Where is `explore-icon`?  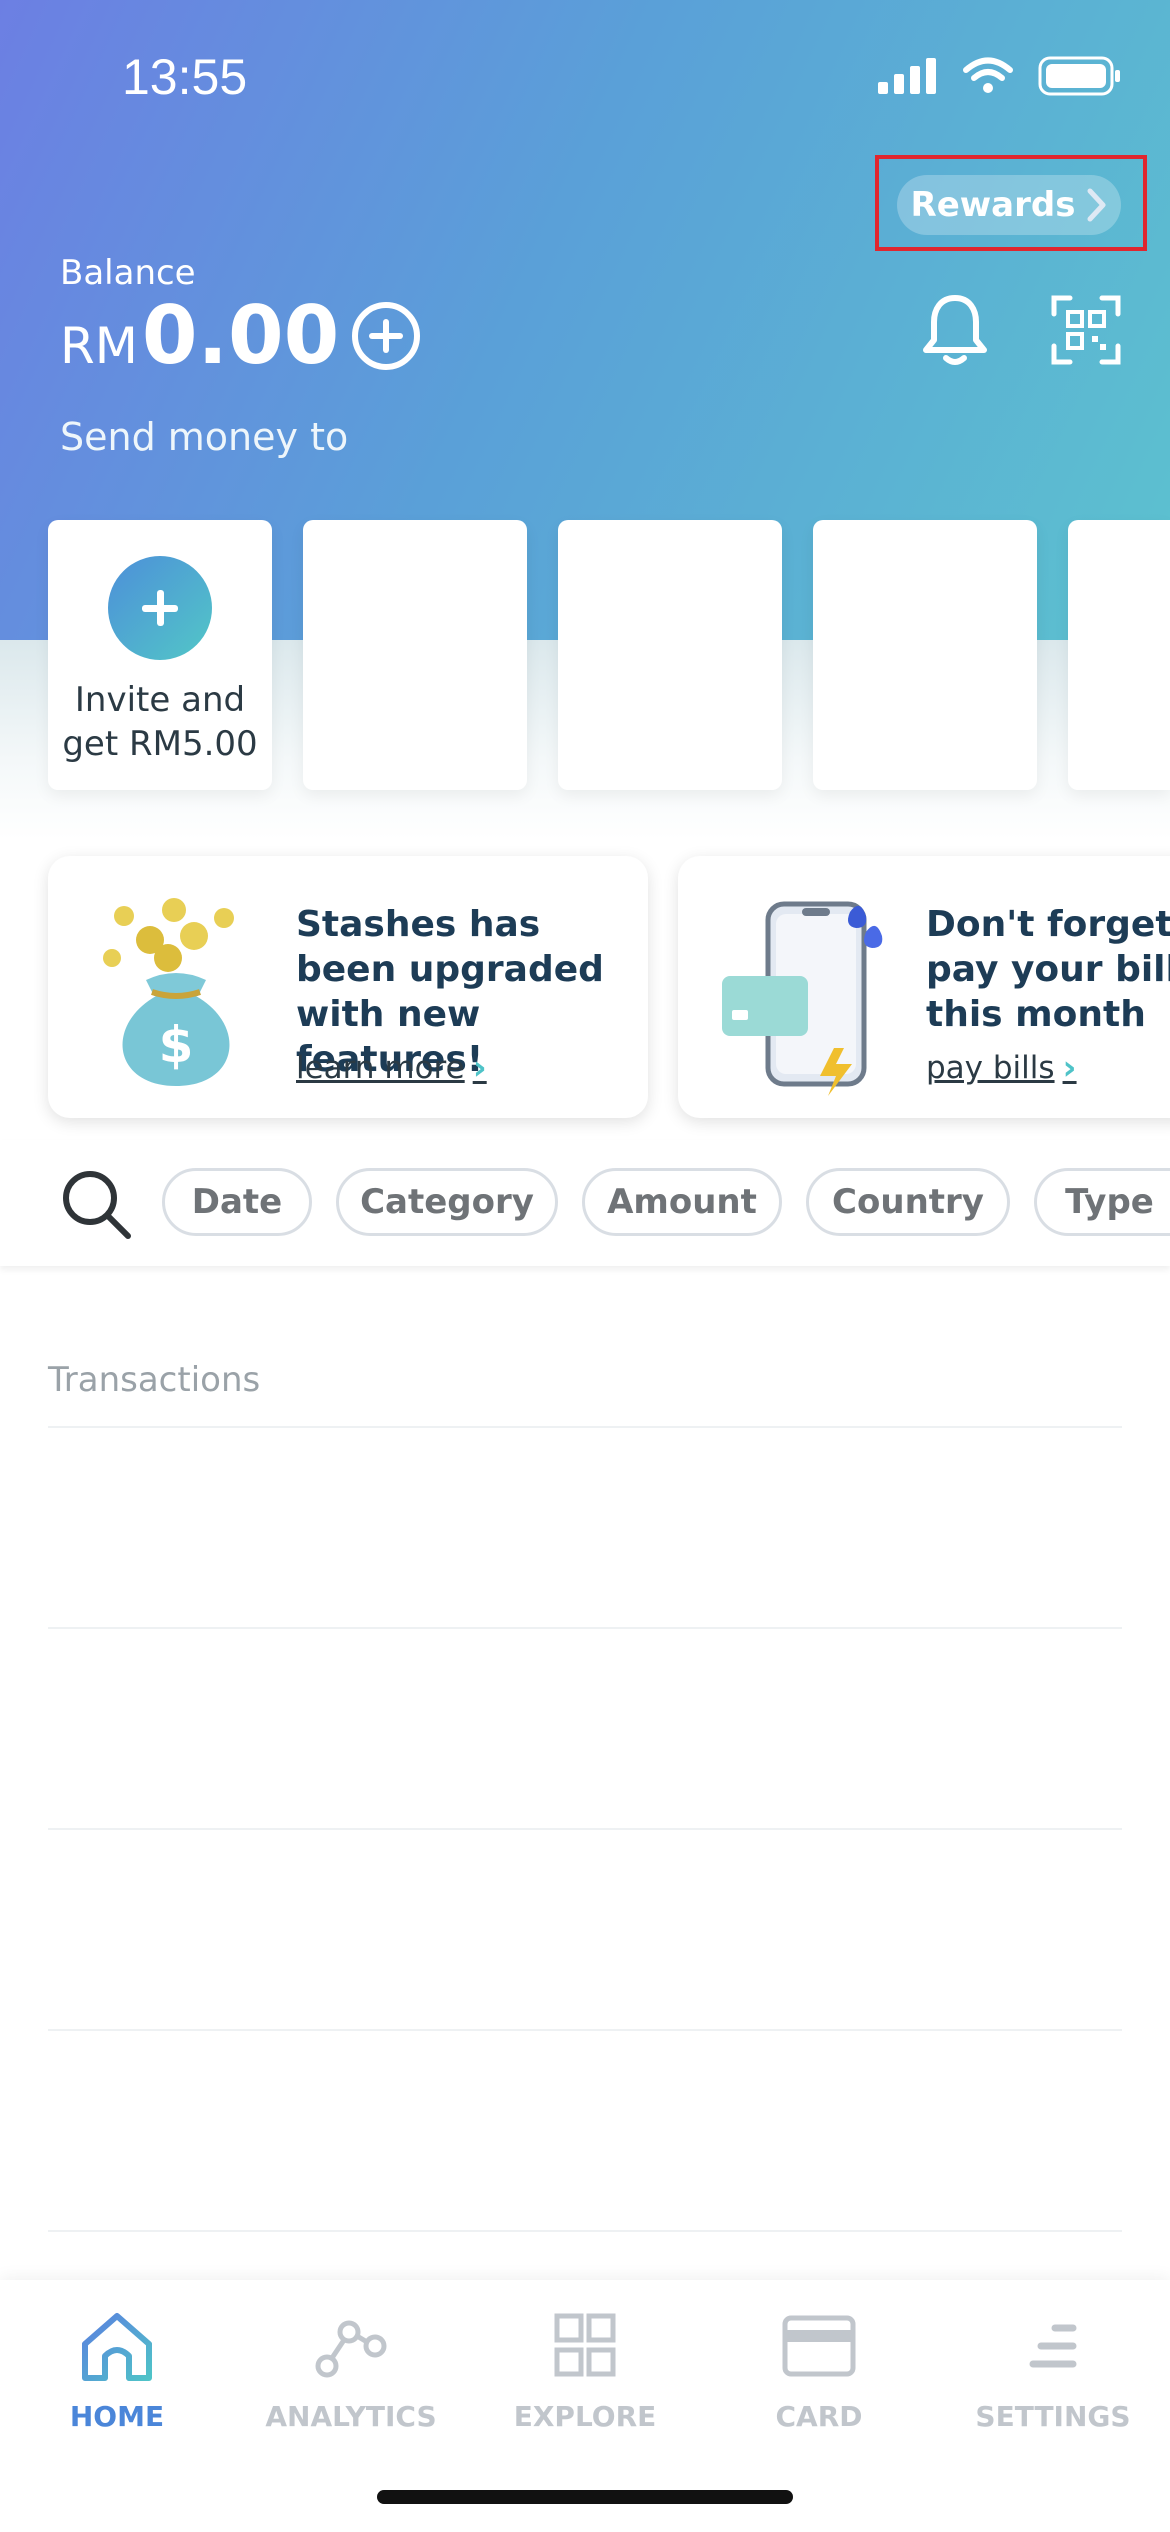 explore-icon is located at coordinates (585, 2345).